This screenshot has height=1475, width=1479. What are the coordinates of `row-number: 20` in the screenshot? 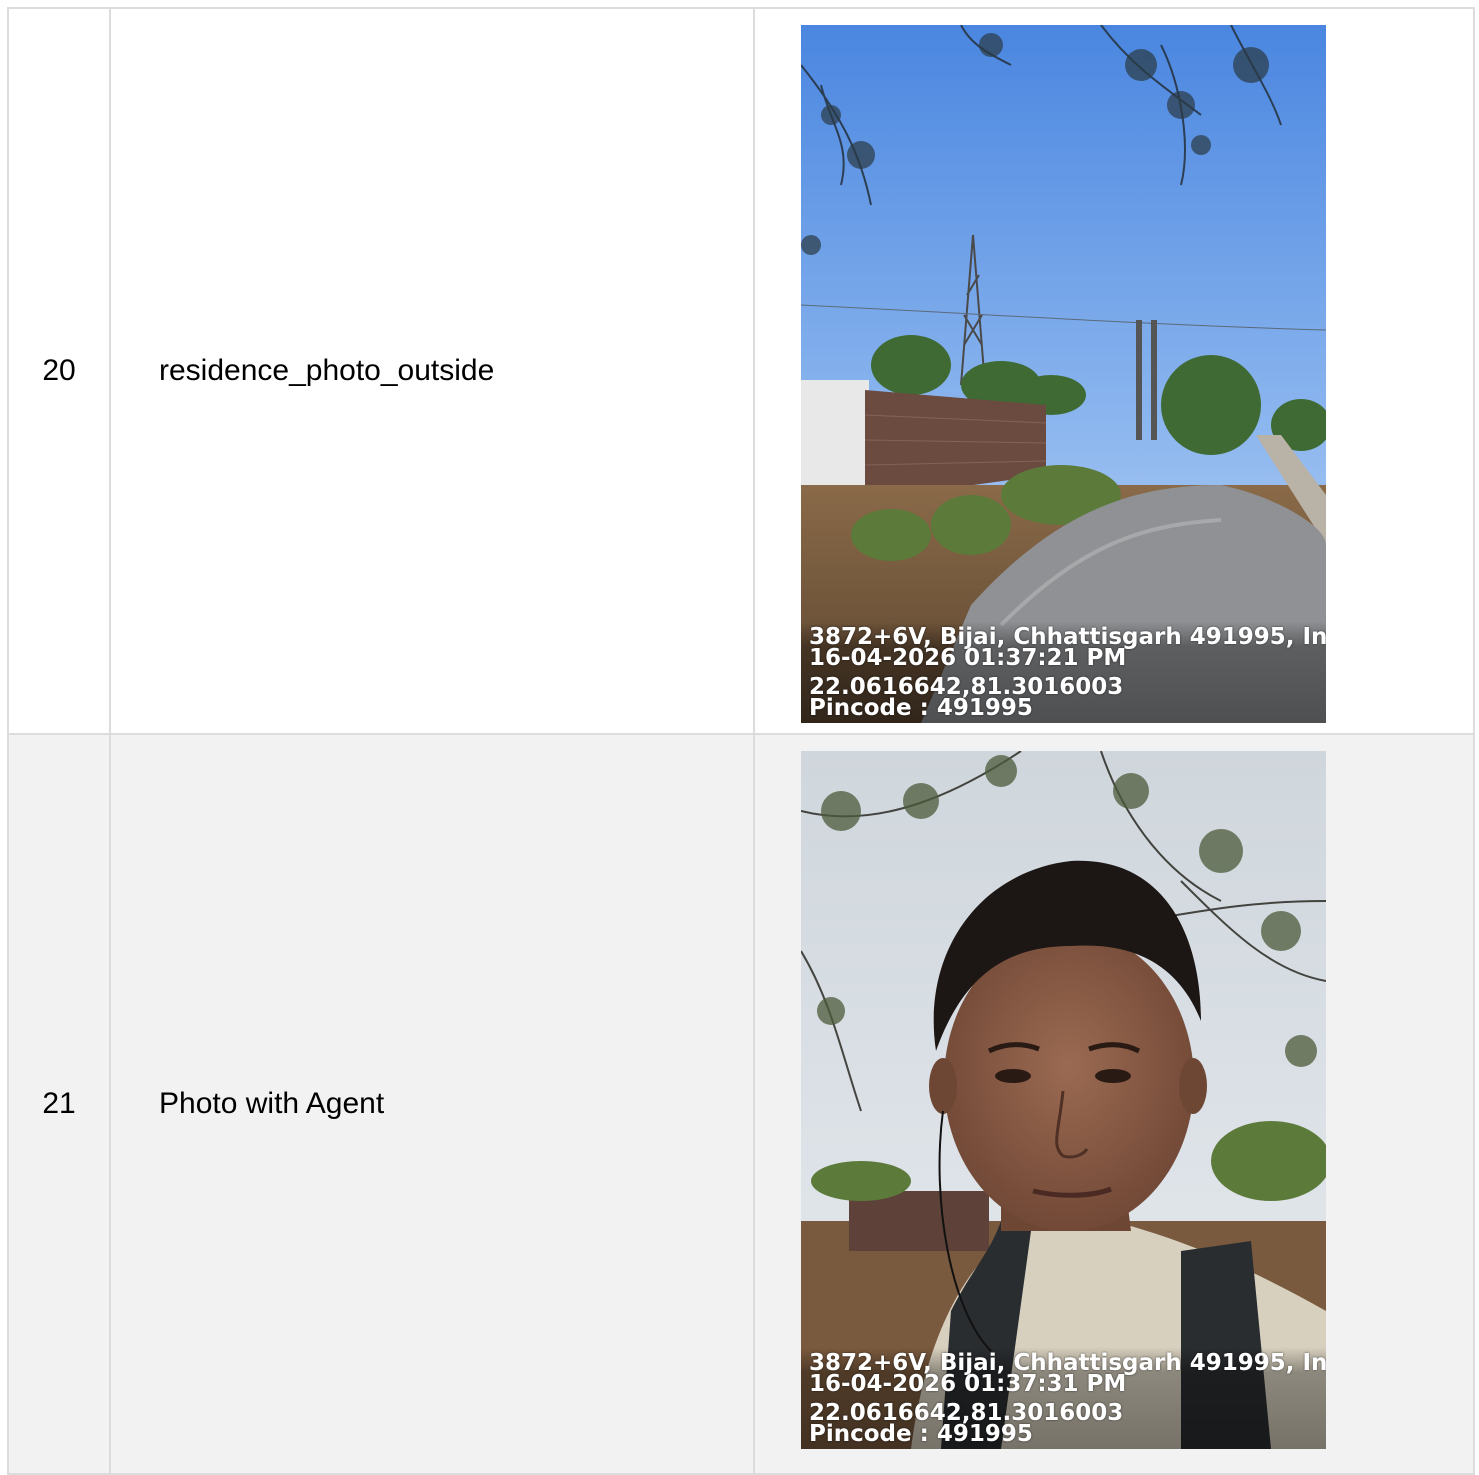 It's located at (60, 371).